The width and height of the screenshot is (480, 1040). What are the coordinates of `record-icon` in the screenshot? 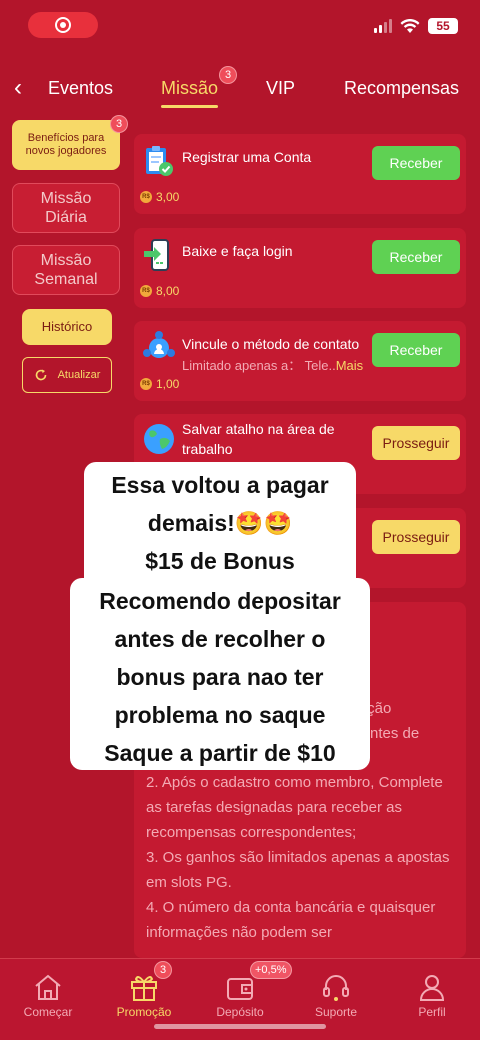 It's located at (63, 25).